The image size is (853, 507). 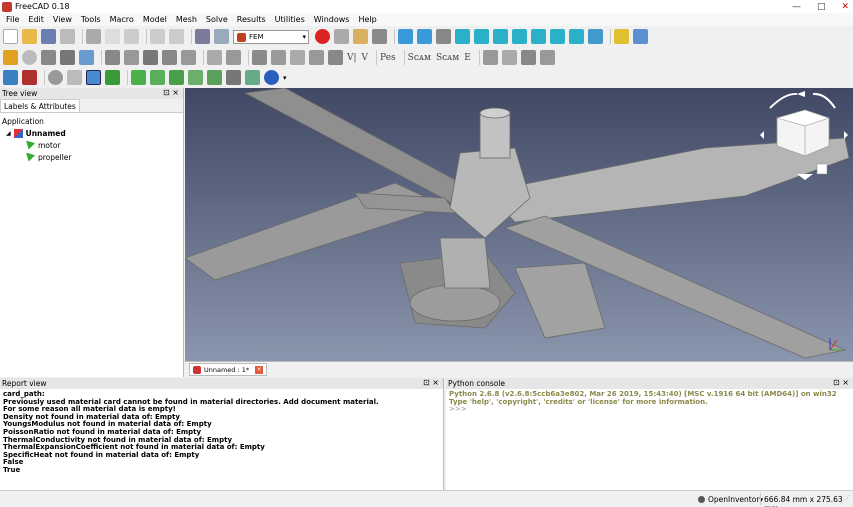 I want to click on post-data-at-point-icon, so click(x=233, y=77).